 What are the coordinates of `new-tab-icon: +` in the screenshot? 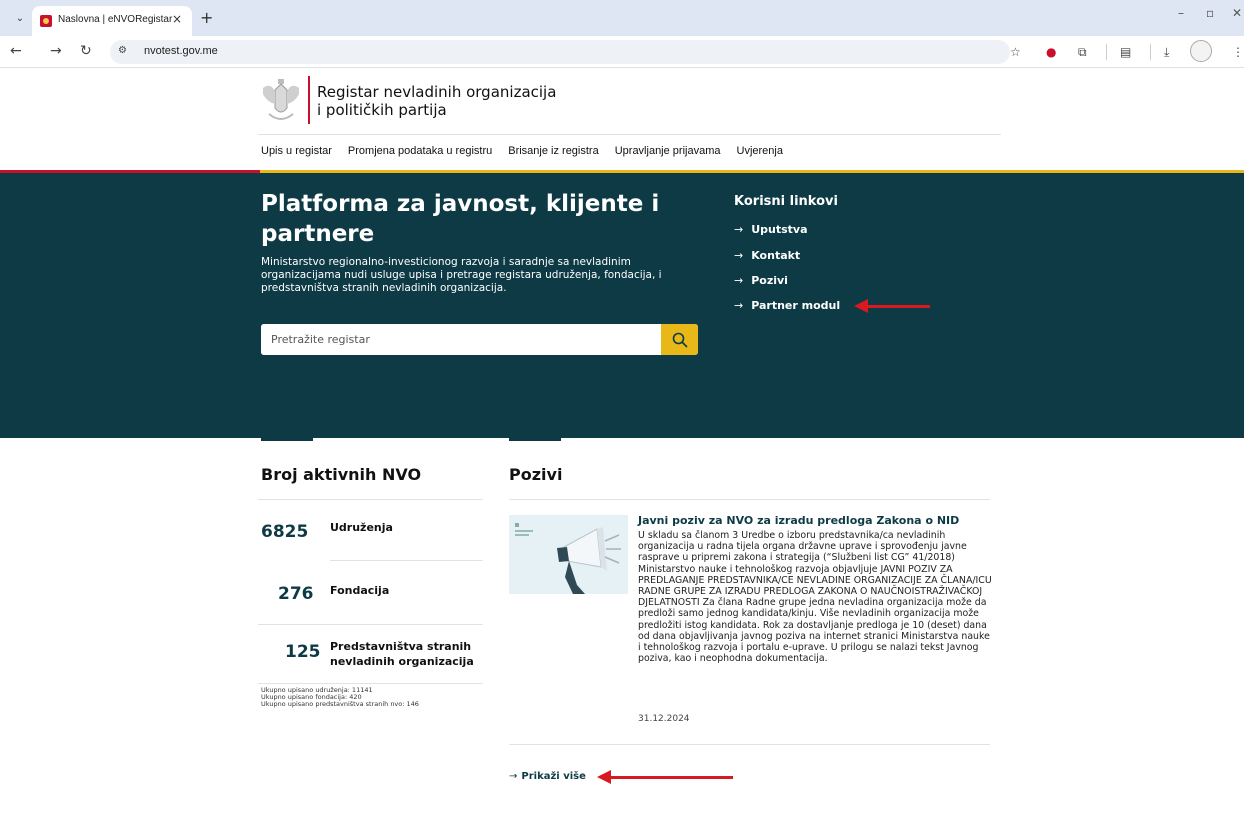 It's located at (206, 17).